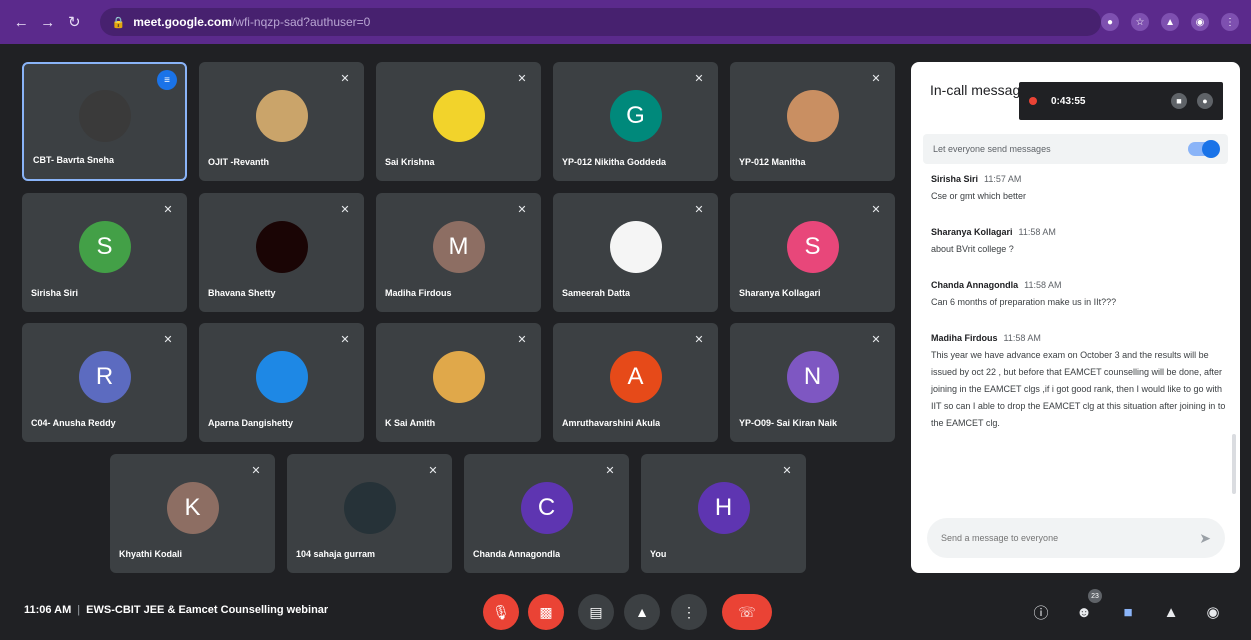  I want to click on speaking-indicator-icon: ≡, so click(167, 80).